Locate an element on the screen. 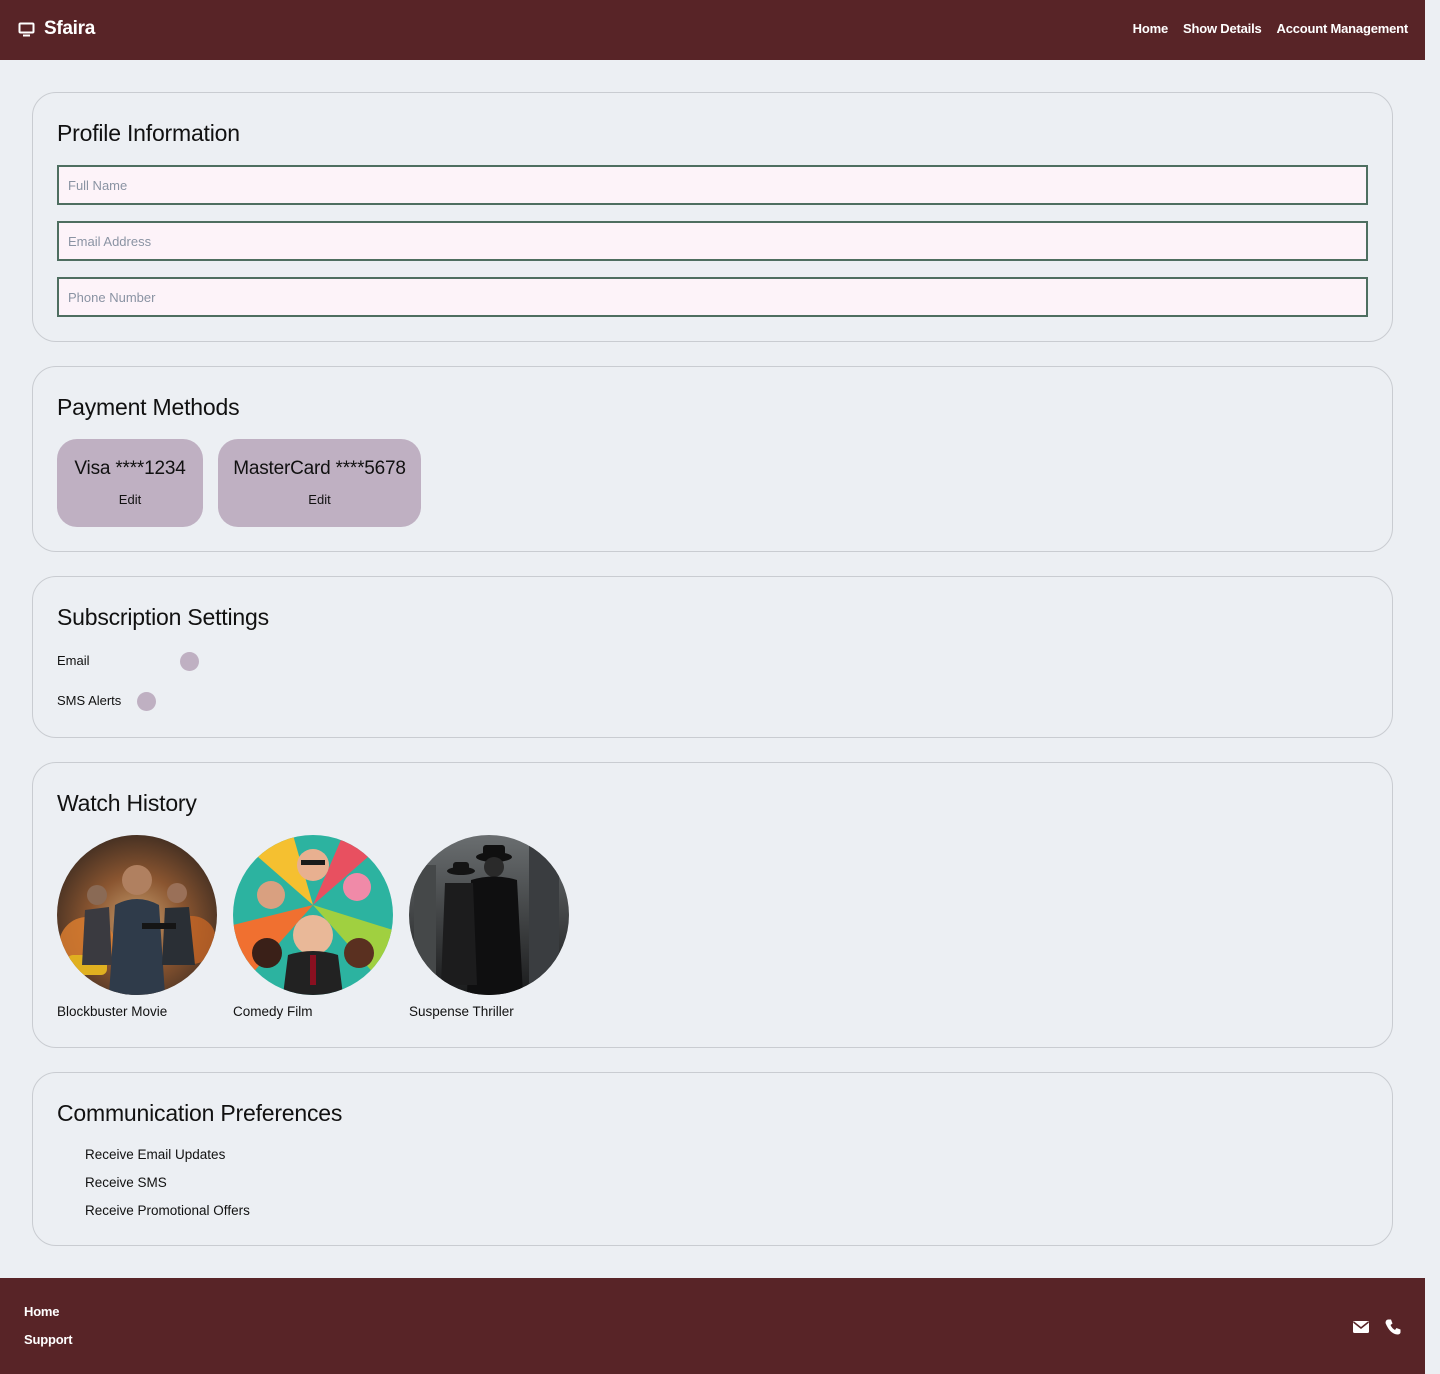 The image size is (1440, 1374). phone-icon is located at coordinates (1393, 1327).